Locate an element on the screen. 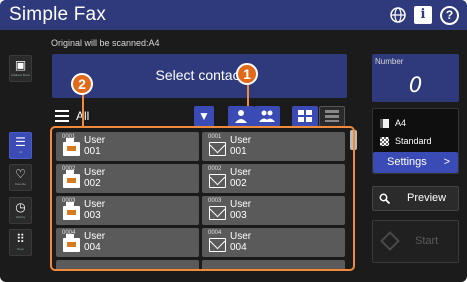 The height and width of the screenshot is (282, 467). settings-panel: A4 Standard Settings > is located at coordinates (415, 141).